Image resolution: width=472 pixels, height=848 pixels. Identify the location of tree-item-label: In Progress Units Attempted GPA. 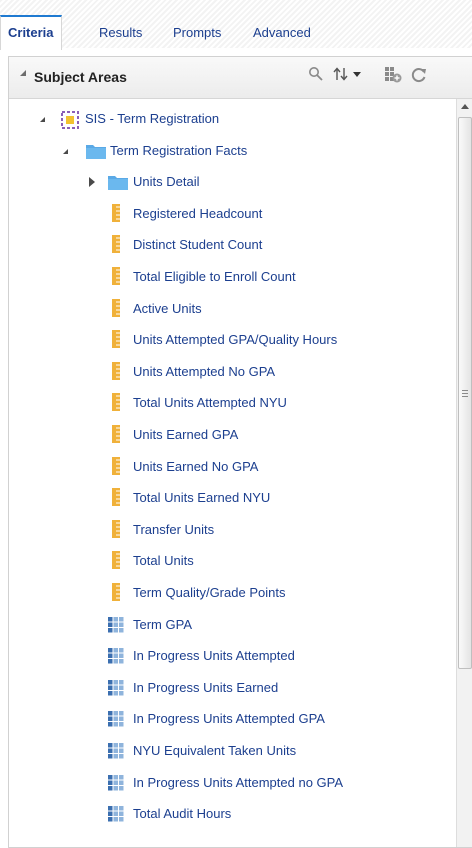
(229, 719).